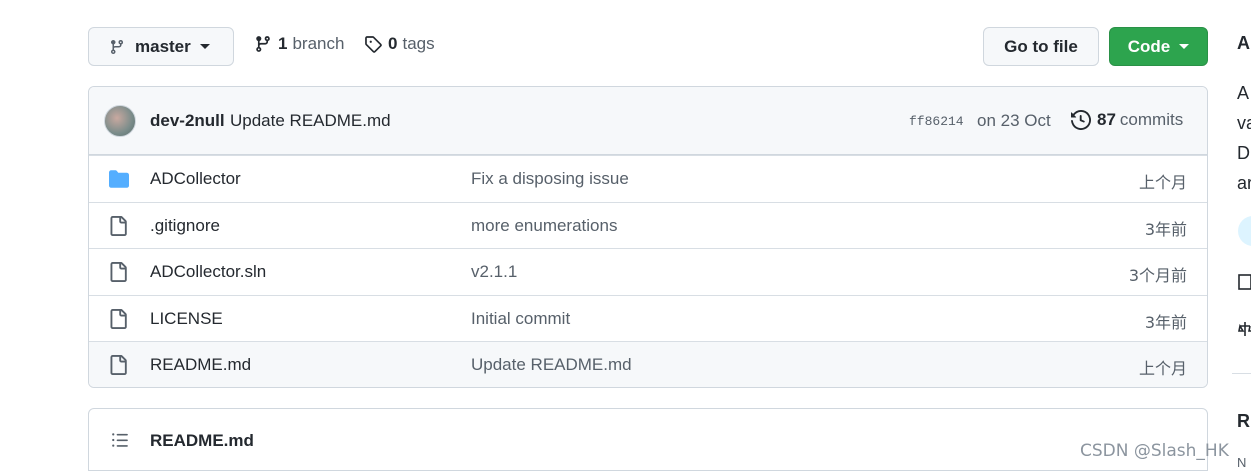 This screenshot has width=1251, height=471. I want to click on readme-title-link: README.md, so click(202, 441).